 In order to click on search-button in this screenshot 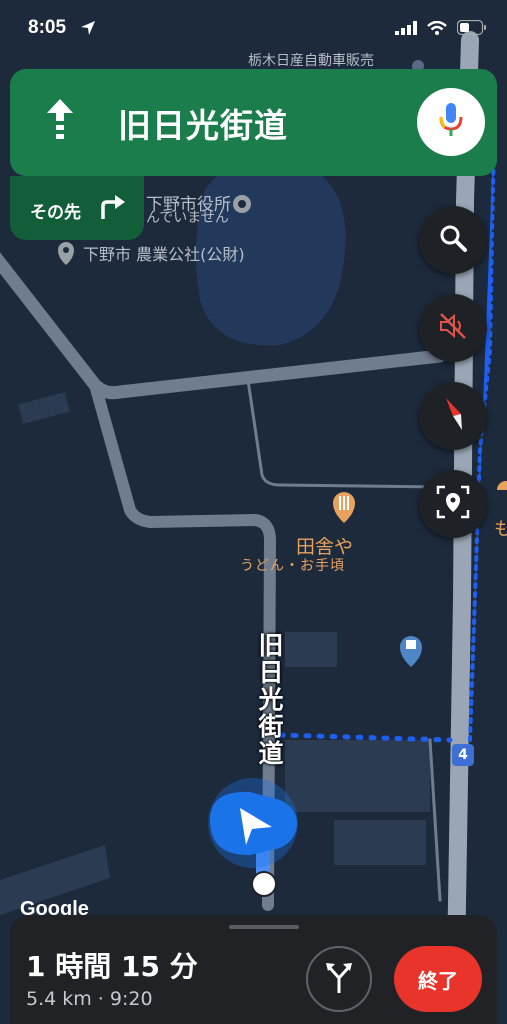, I will do `click(453, 240)`.